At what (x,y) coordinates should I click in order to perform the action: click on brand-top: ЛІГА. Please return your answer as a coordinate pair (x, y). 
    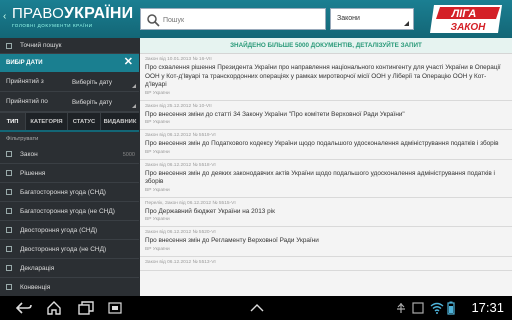
    Looking at the image, I should click on (464, 14).